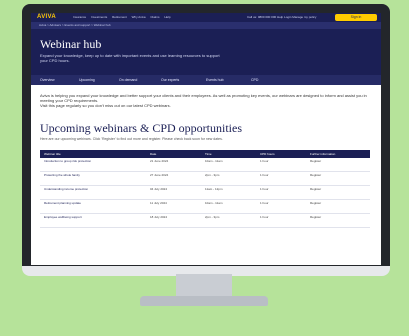 The image size is (409, 336). What do you see at coordinates (204, 285) in the screenshot?
I see `monitor-stand` at bounding box center [204, 285].